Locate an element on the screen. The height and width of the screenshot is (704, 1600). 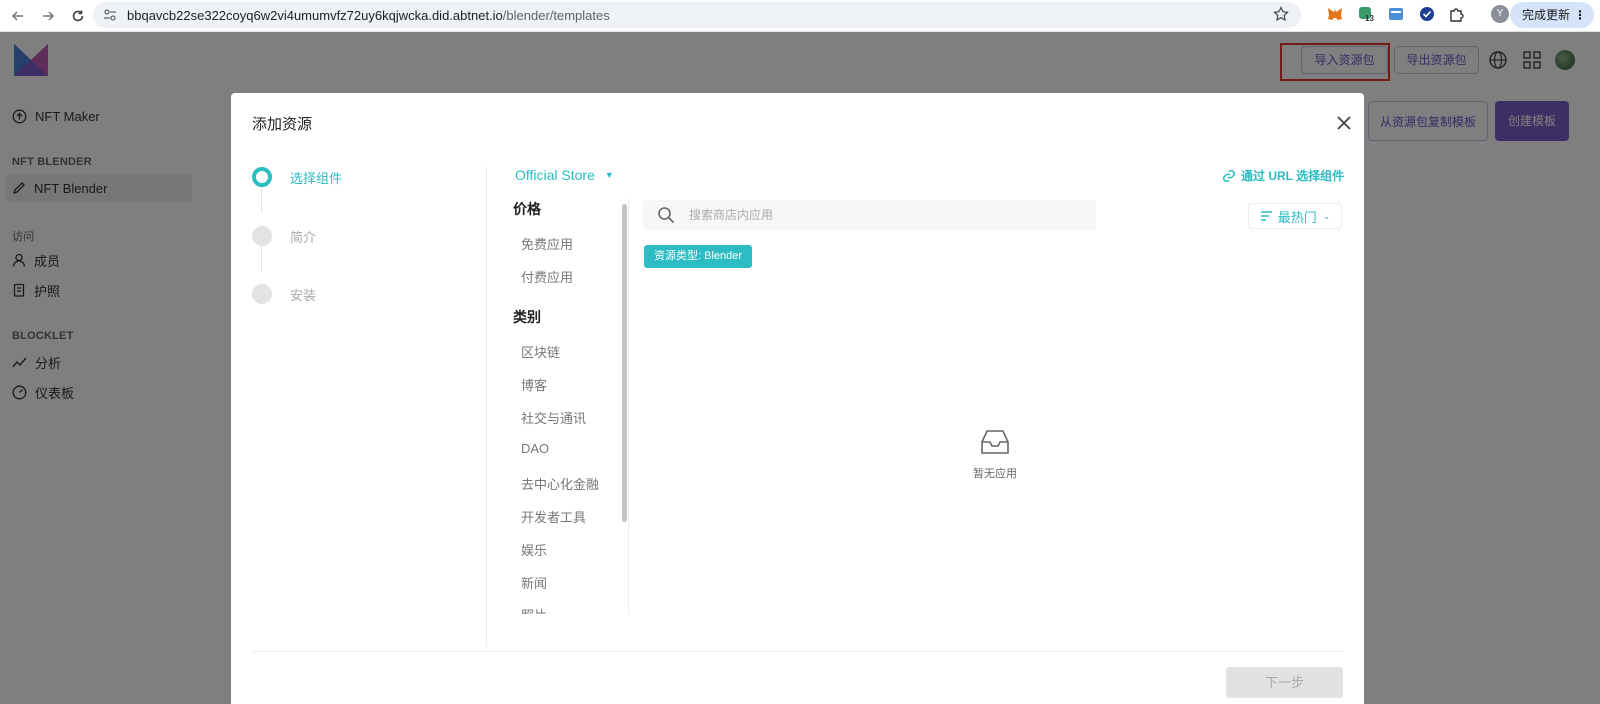
filter-free: 免费应用 is located at coordinates (547, 243).